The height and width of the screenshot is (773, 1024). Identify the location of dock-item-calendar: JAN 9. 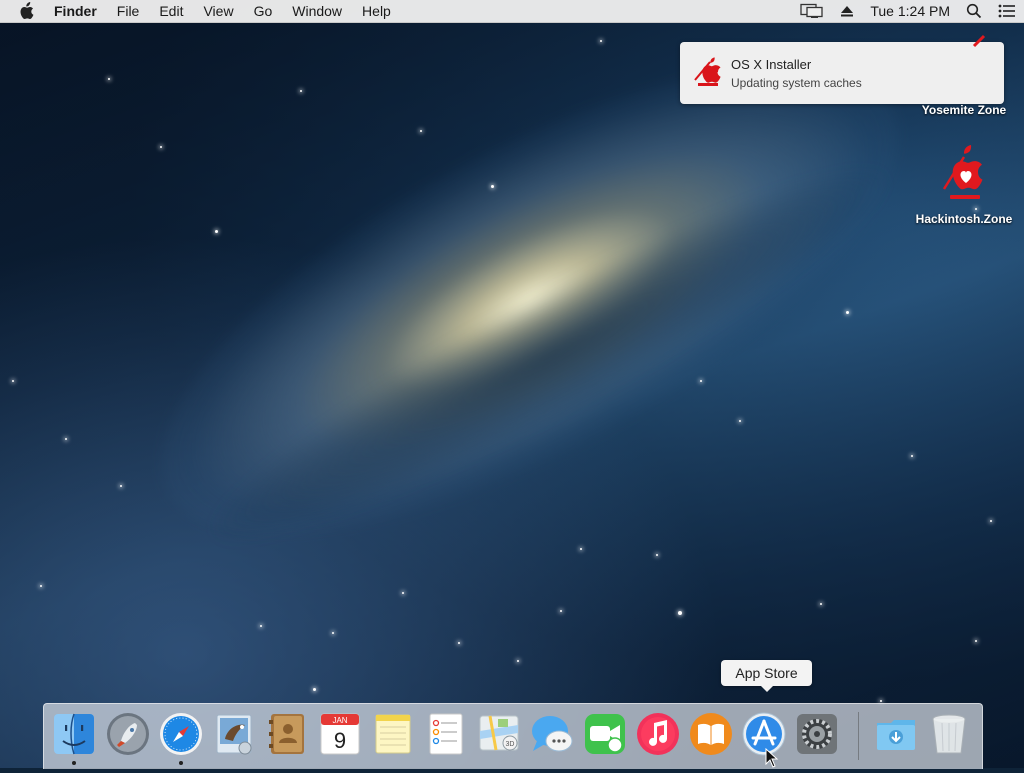
(340, 734).